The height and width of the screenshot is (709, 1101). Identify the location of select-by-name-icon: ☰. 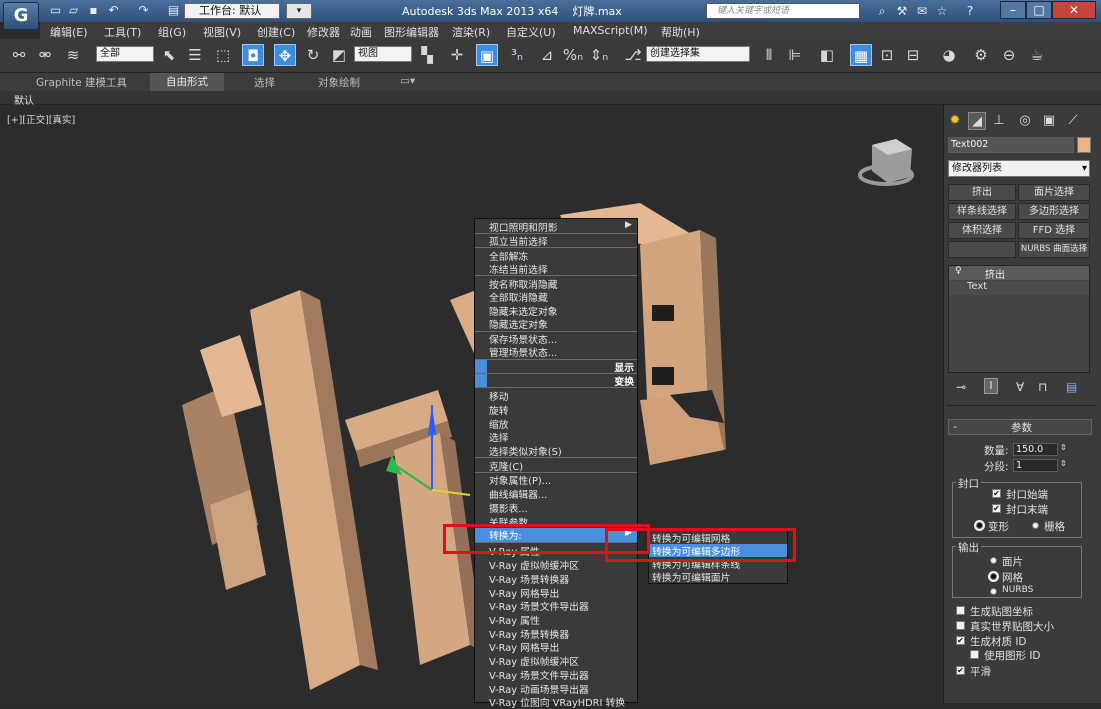
(195, 55).